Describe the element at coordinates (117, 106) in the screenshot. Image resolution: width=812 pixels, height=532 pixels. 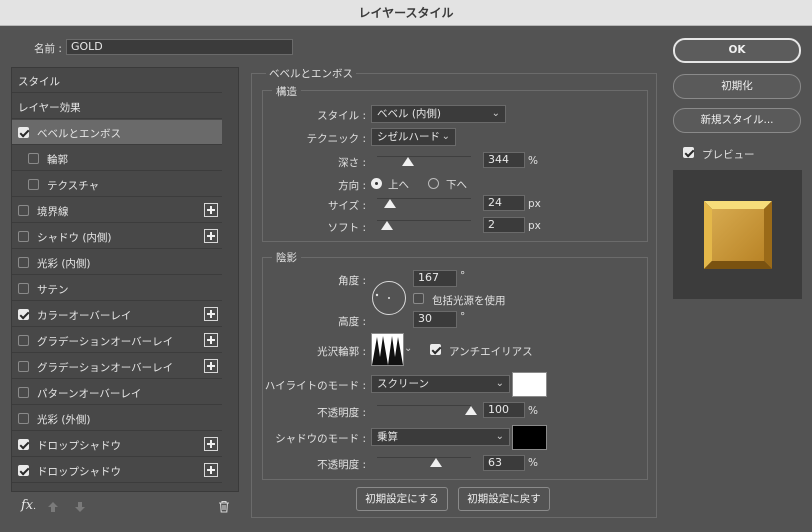
I see `sidebar-item: レイヤー効果` at that location.